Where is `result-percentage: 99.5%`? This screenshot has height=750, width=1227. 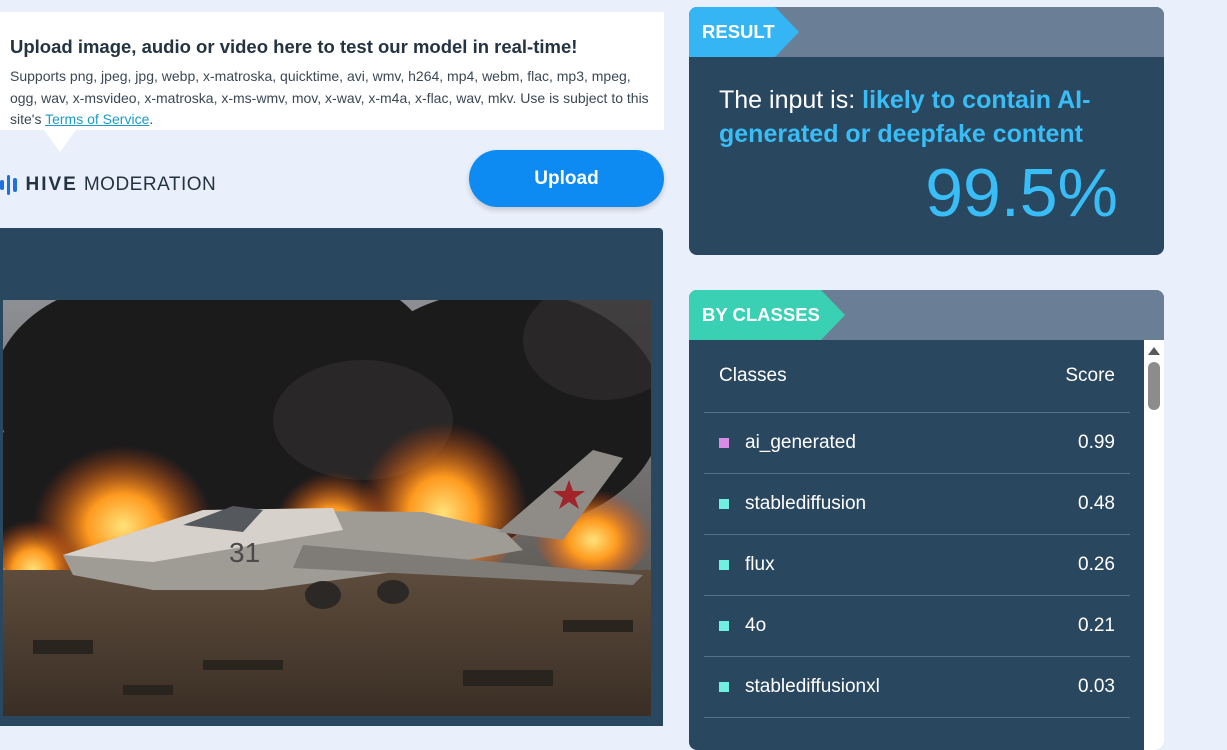
result-percentage: 99.5% is located at coordinates (1021, 193).